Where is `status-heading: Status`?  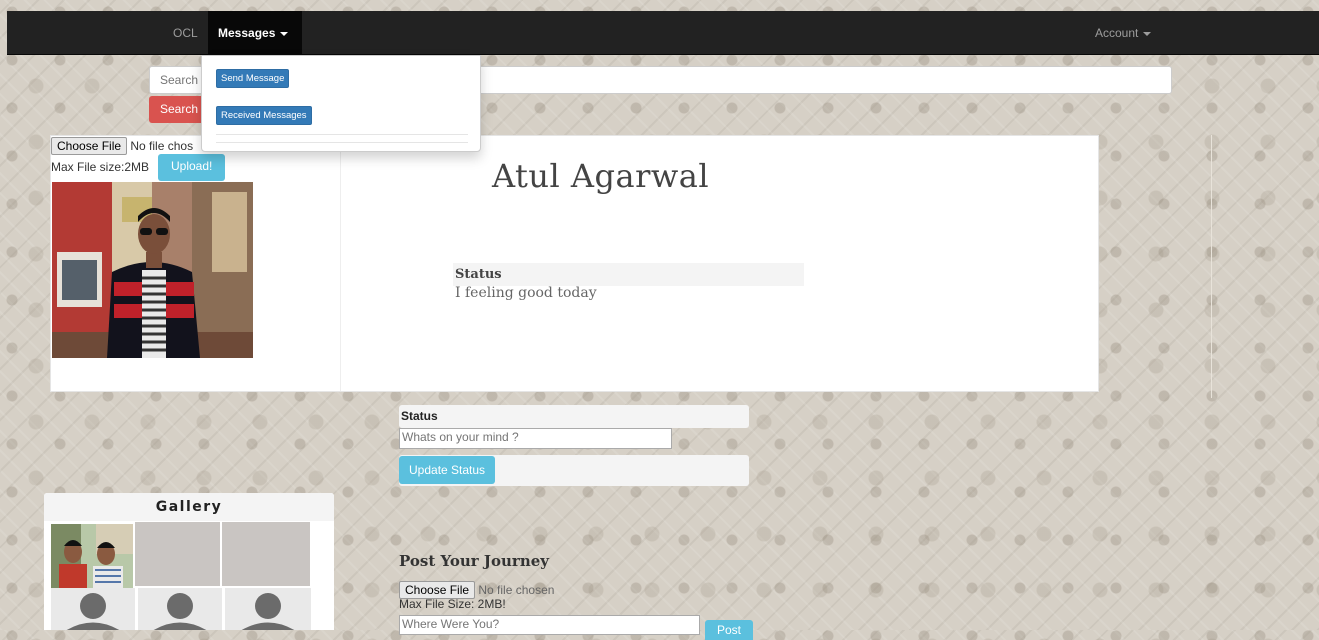
status-heading: Status is located at coordinates (628, 274).